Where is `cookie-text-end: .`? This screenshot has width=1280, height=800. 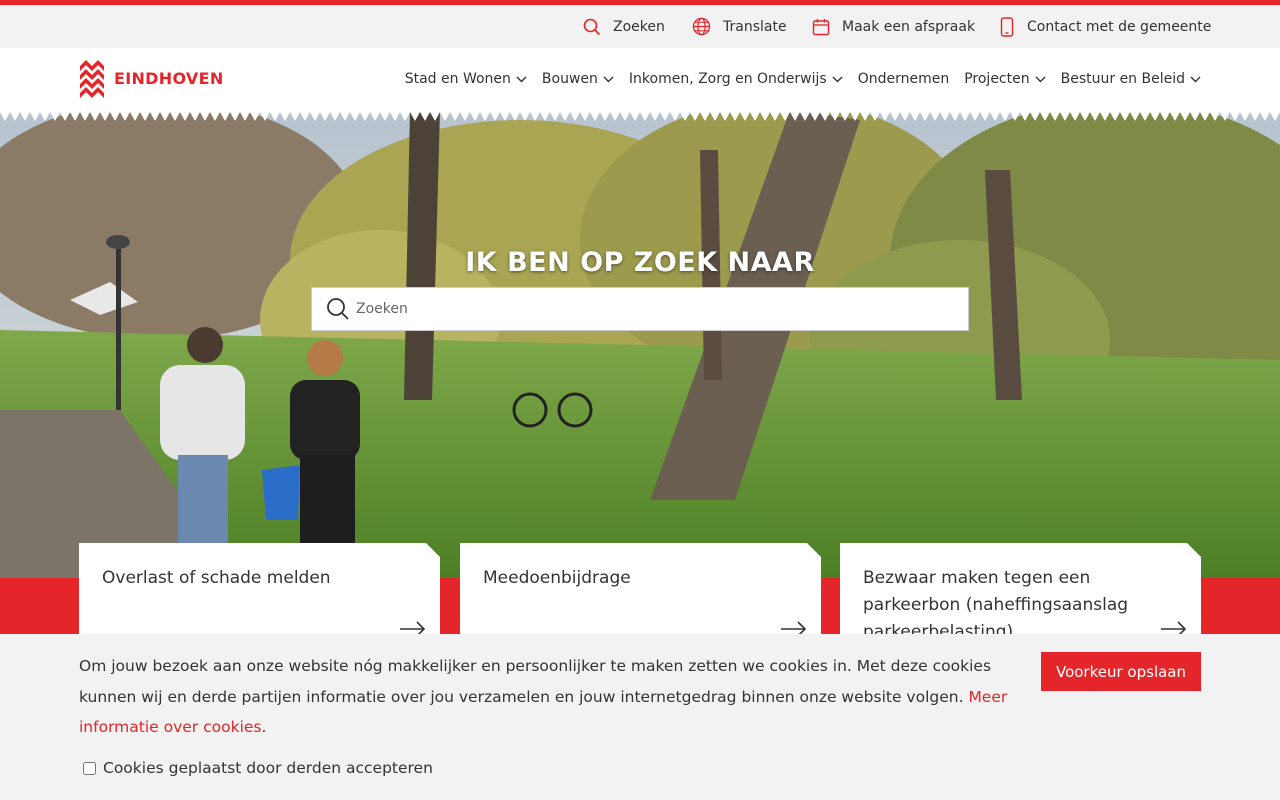 cookie-text-end: . is located at coordinates (264, 727).